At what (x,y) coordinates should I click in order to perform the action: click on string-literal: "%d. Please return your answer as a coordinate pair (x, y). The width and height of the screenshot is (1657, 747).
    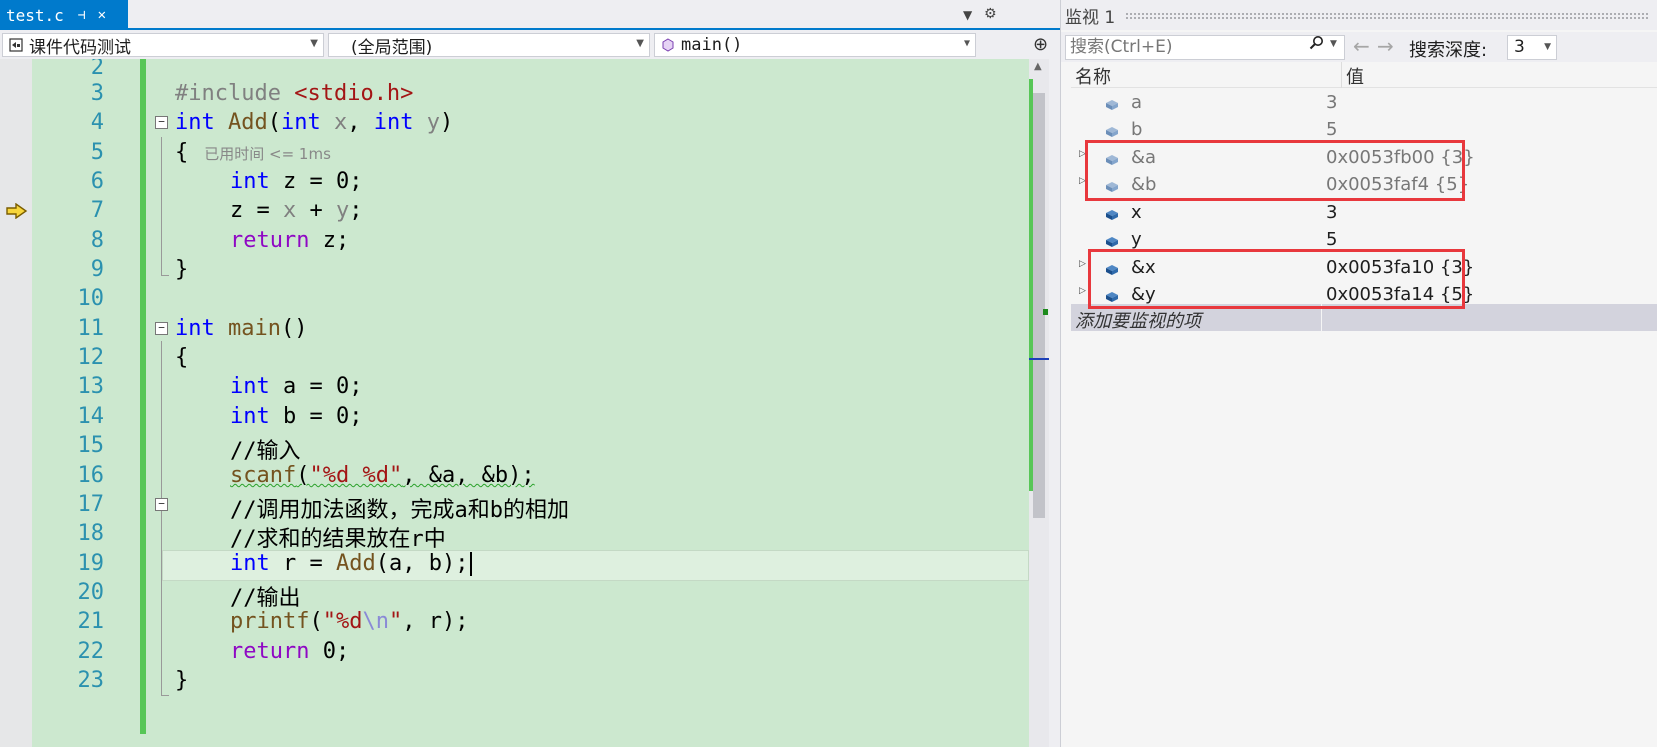
    Looking at the image, I should click on (342, 621).